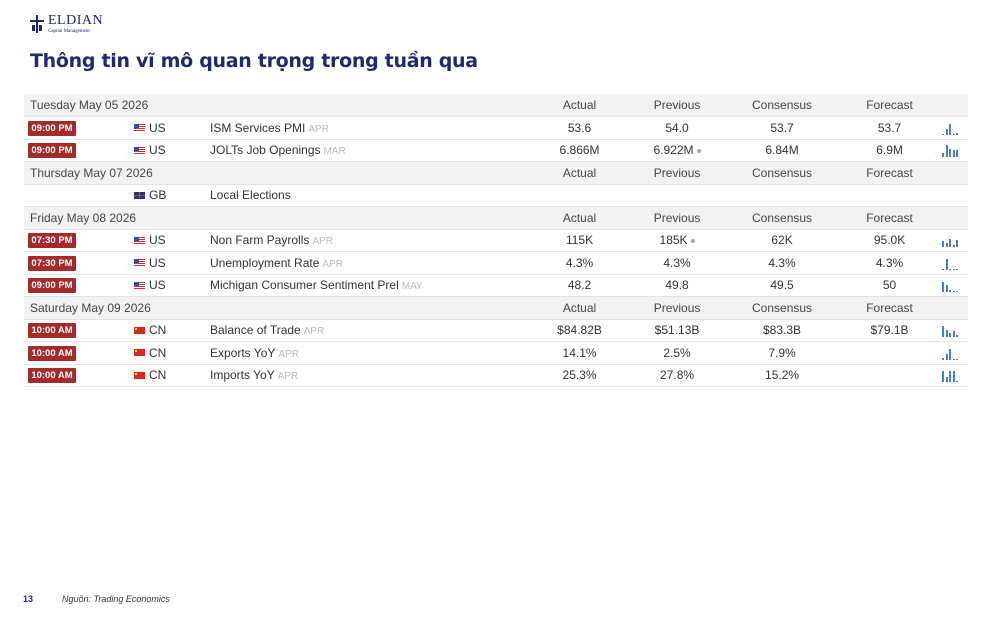 The image size is (994, 619). I want to click on event-country-cell: GB, so click(172, 195).